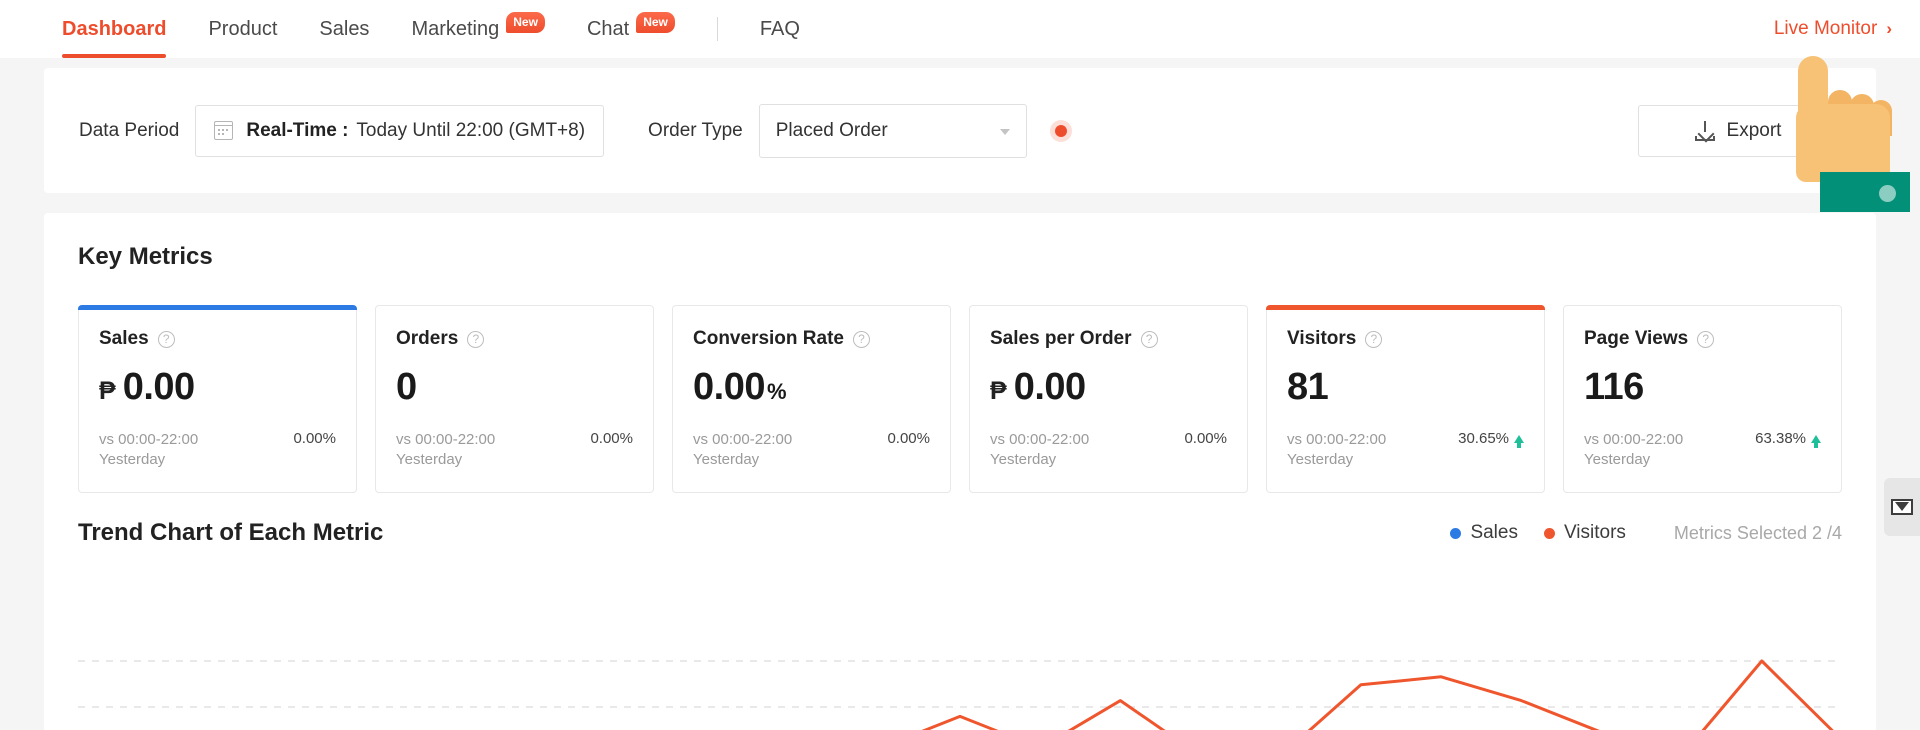 This screenshot has width=1920, height=730. I want to click on calendar-icon, so click(224, 130).